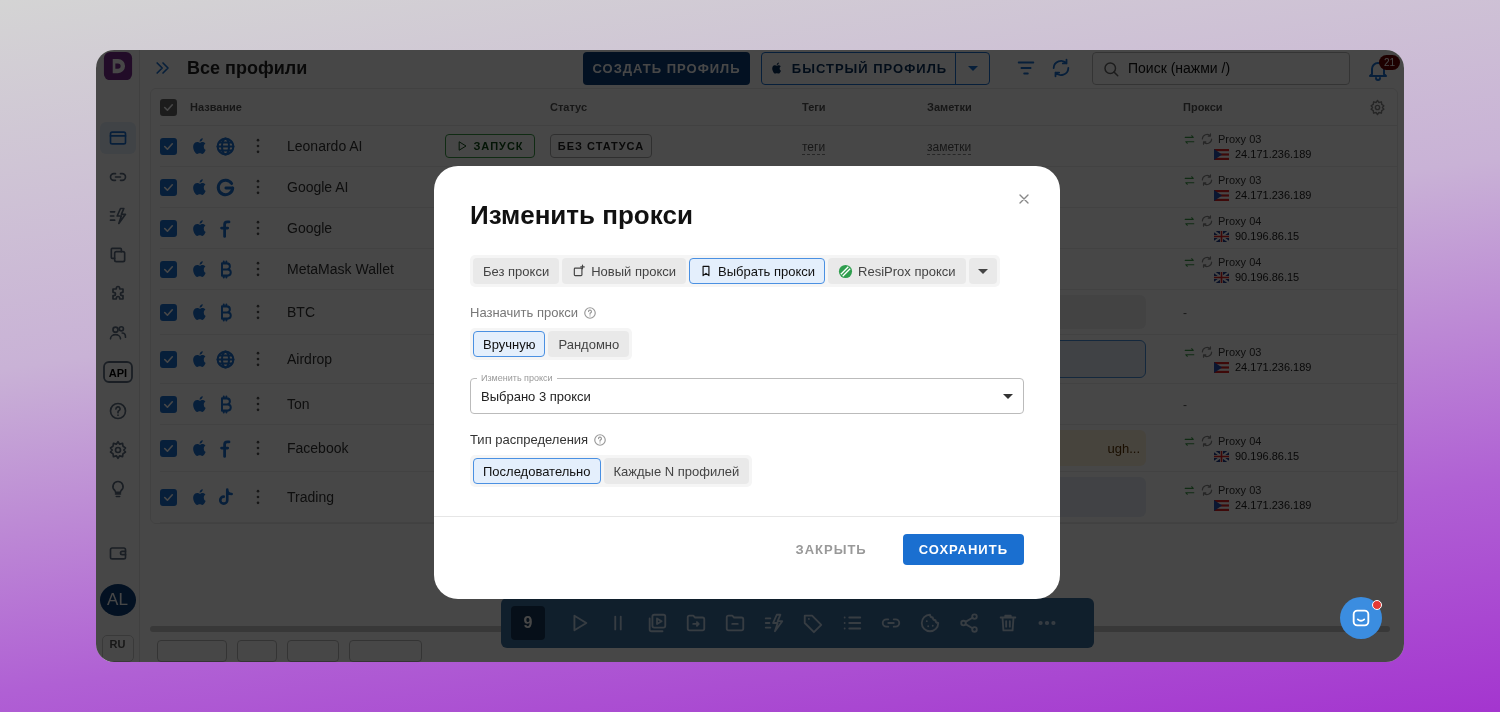 Image resolution: width=1500 pixels, height=712 pixels. What do you see at coordinates (311, 497) in the screenshot?
I see `profile-name: Trading` at bounding box center [311, 497].